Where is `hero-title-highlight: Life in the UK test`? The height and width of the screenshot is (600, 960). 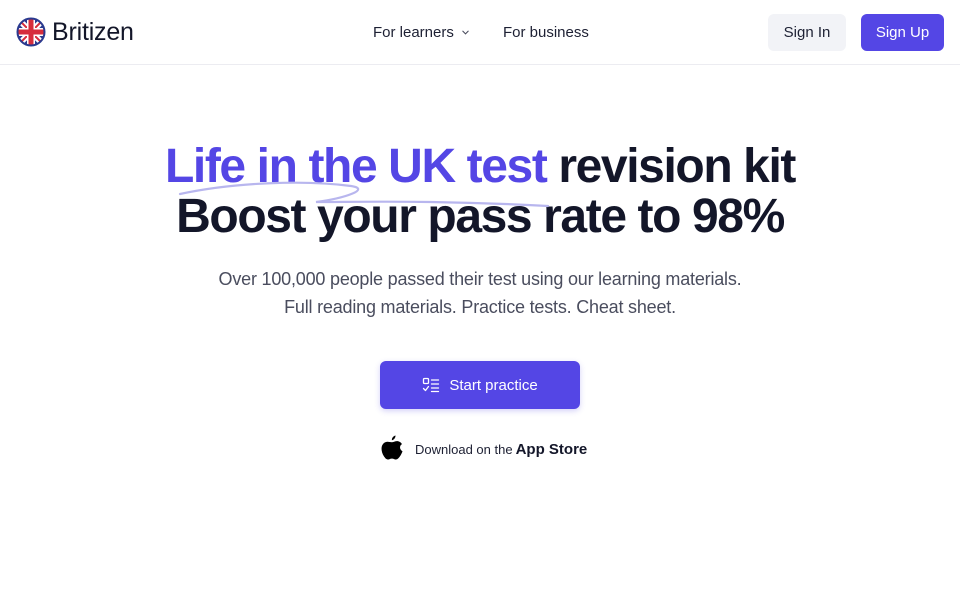 hero-title-highlight: Life in the UK test is located at coordinates (356, 166).